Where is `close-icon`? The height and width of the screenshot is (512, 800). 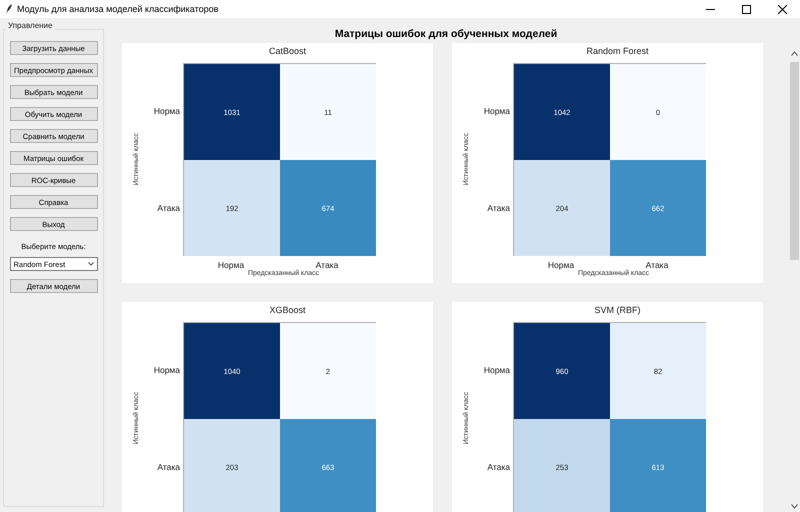
close-icon is located at coordinates (782, 9).